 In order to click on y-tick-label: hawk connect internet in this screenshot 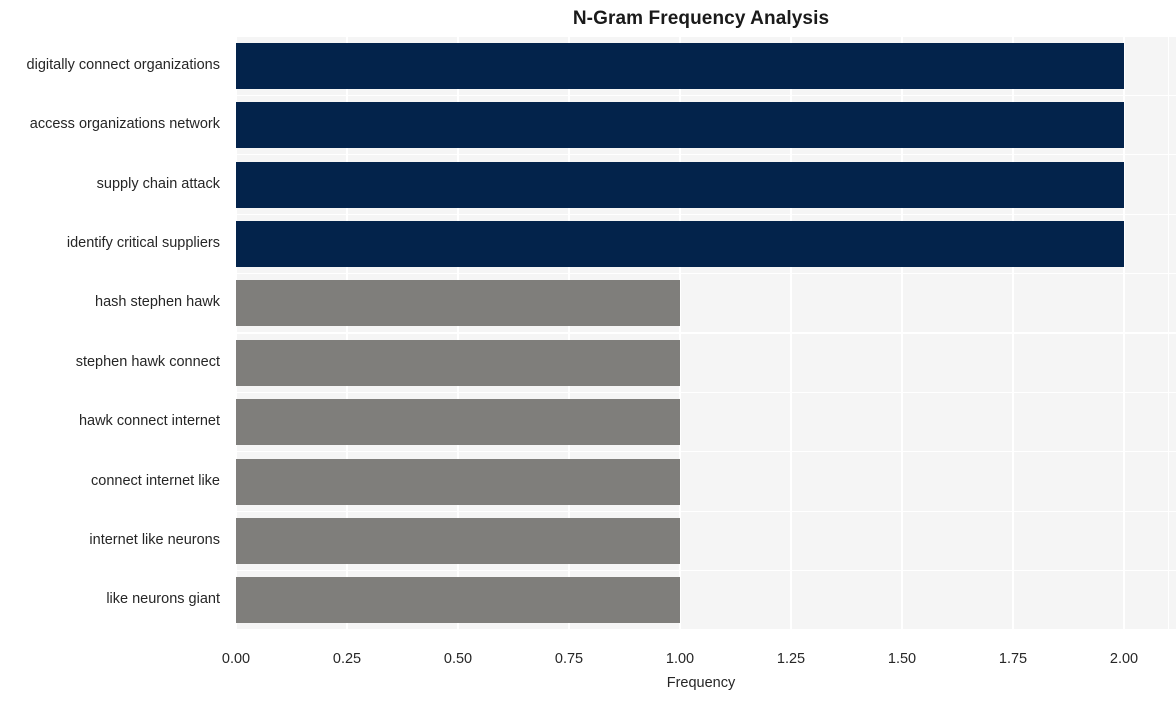, I will do `click(149, 421)`.